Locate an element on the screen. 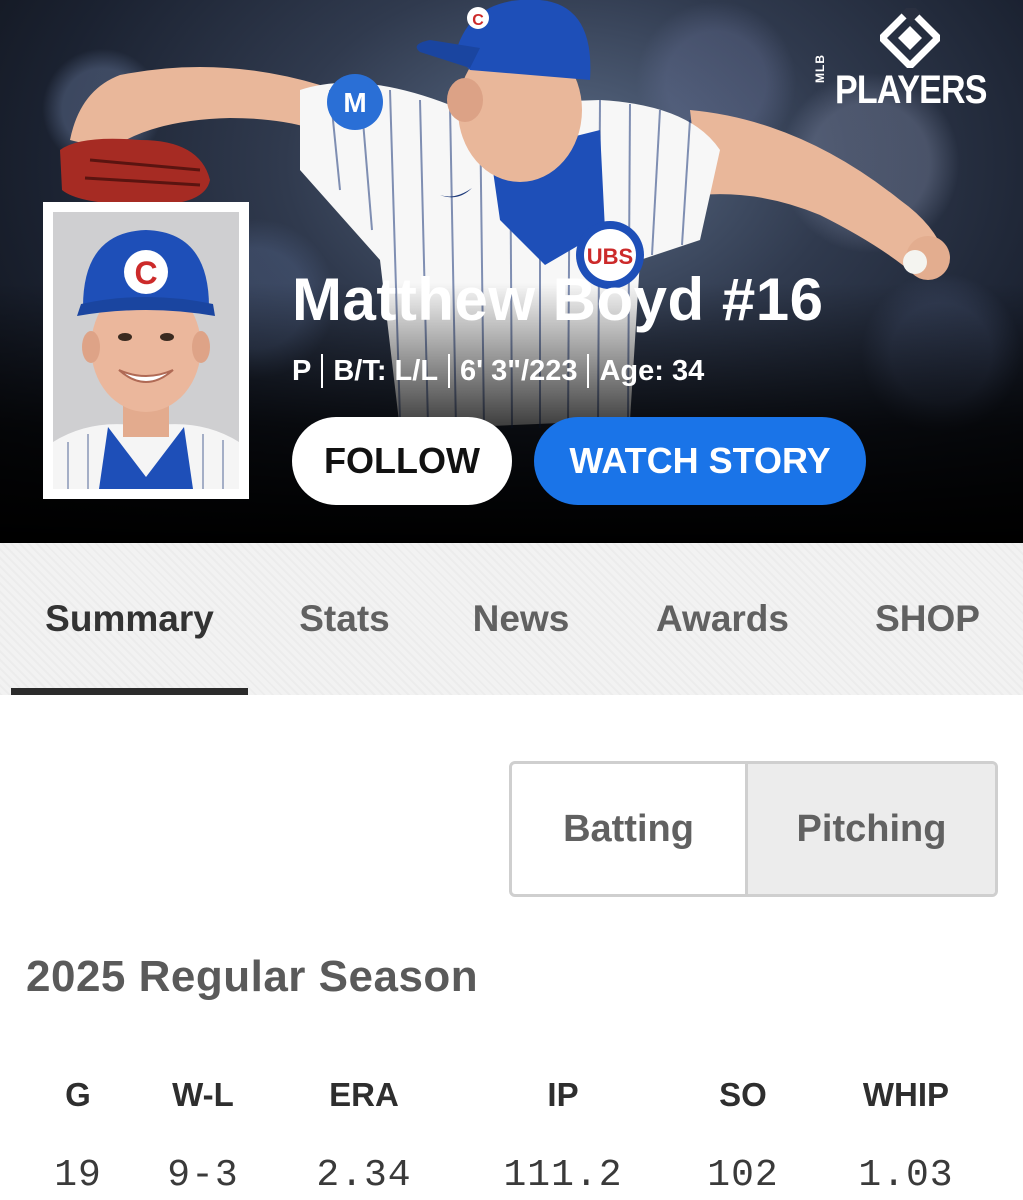 This screenshot has width=1023, height=1200. stat-header: WHIP is located at coordinates (906, 1094).